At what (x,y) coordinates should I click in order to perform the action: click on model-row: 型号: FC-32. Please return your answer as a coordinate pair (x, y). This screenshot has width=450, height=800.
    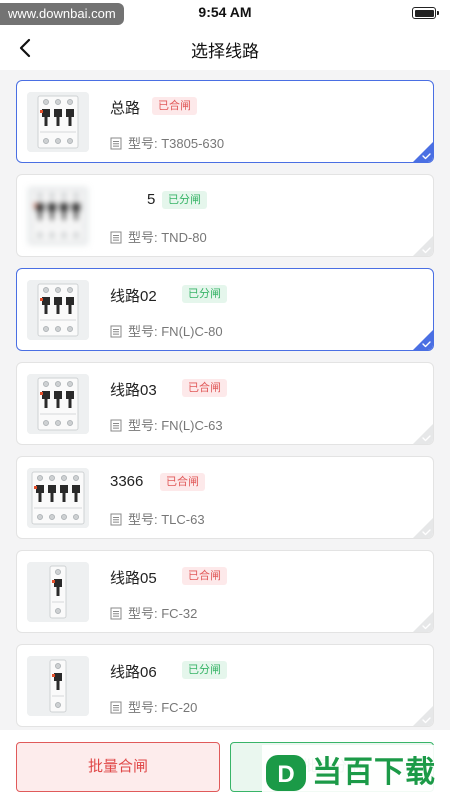
    Looking at the image, I should click on (153, 612).